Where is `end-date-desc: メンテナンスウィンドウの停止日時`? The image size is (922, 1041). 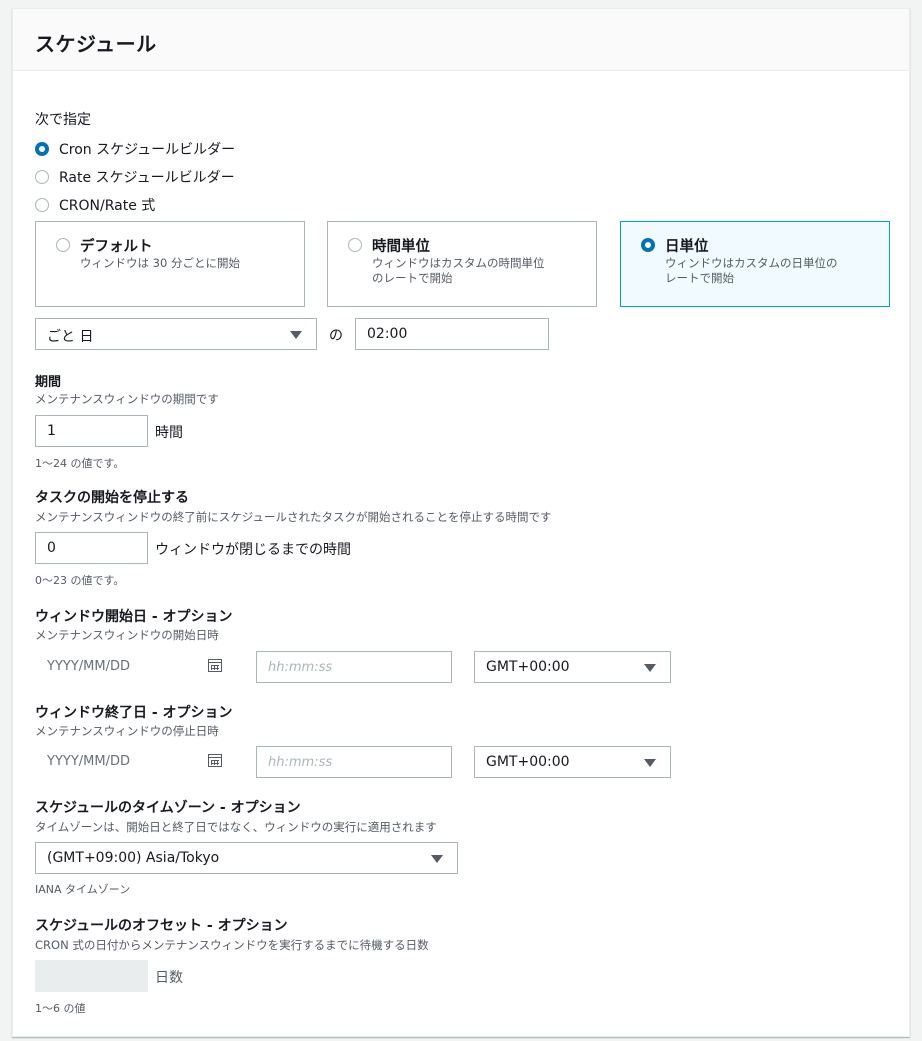 end-date-desc: メンテナンスウィンドウの停止日時 is located at coordinates (127, 731).